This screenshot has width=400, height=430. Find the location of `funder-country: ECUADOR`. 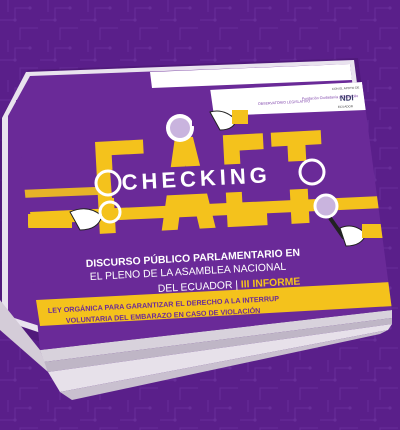

funder-country: ECUADOR is located at coordinates (346, 106).